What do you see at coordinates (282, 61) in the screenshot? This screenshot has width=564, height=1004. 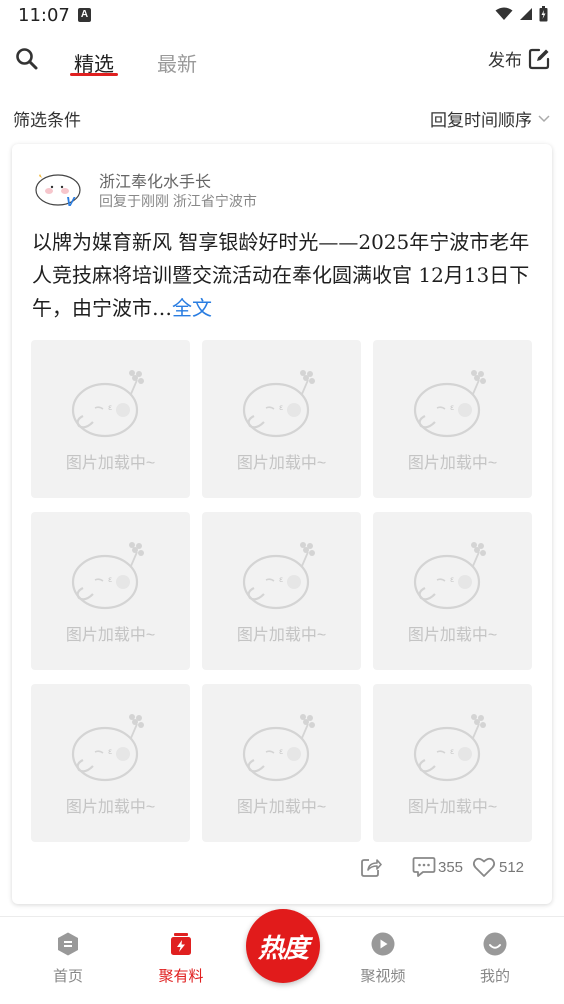 I see `top-nav: 精选 最新 发布` at bounding box center [282, 61].